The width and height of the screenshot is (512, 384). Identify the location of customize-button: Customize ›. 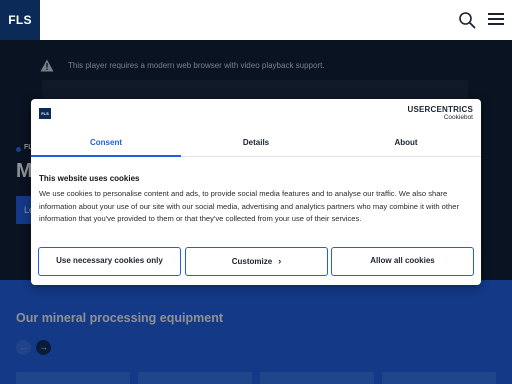
(256, 261).